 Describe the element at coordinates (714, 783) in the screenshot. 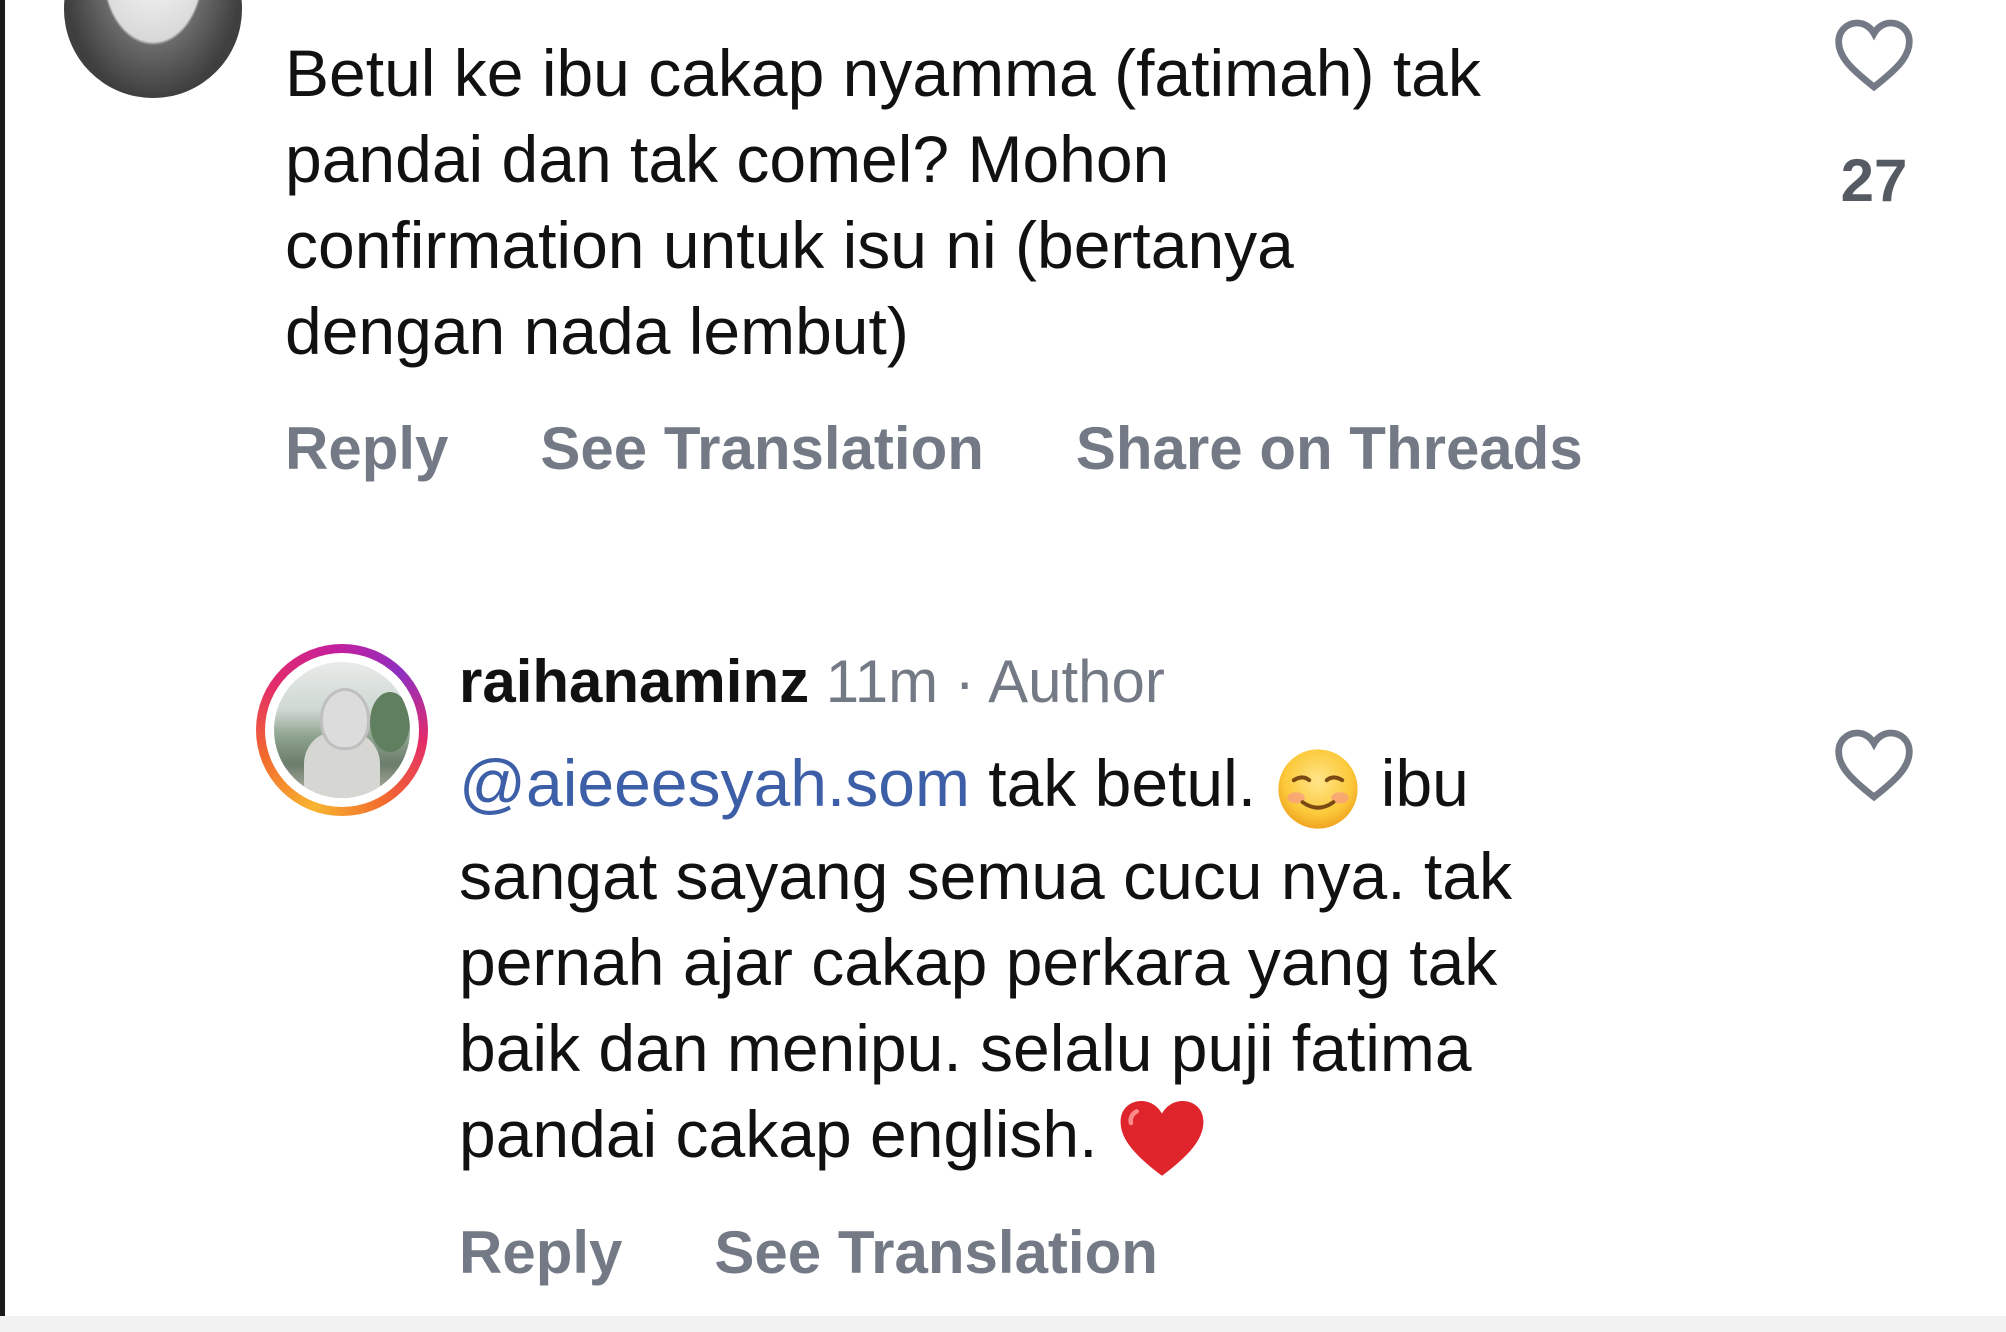

I see `mention-link: @aieeesyah.som` at that location.